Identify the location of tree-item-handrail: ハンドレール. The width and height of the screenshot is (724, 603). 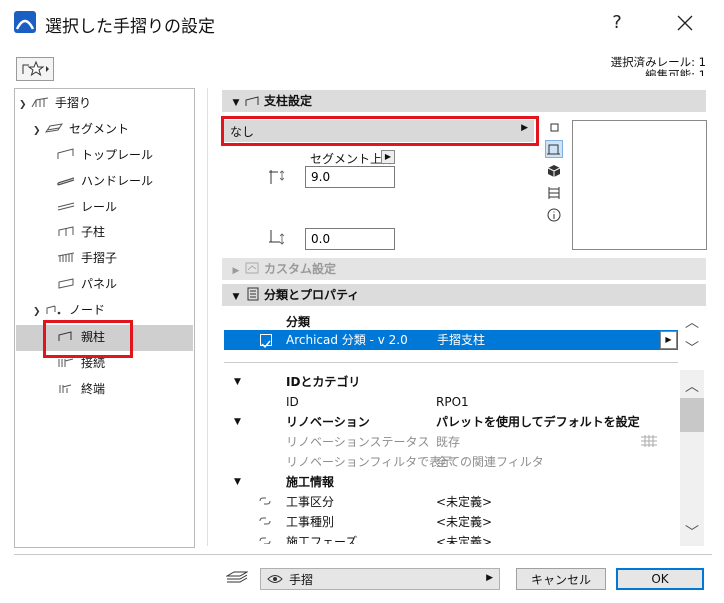
(105, 181).